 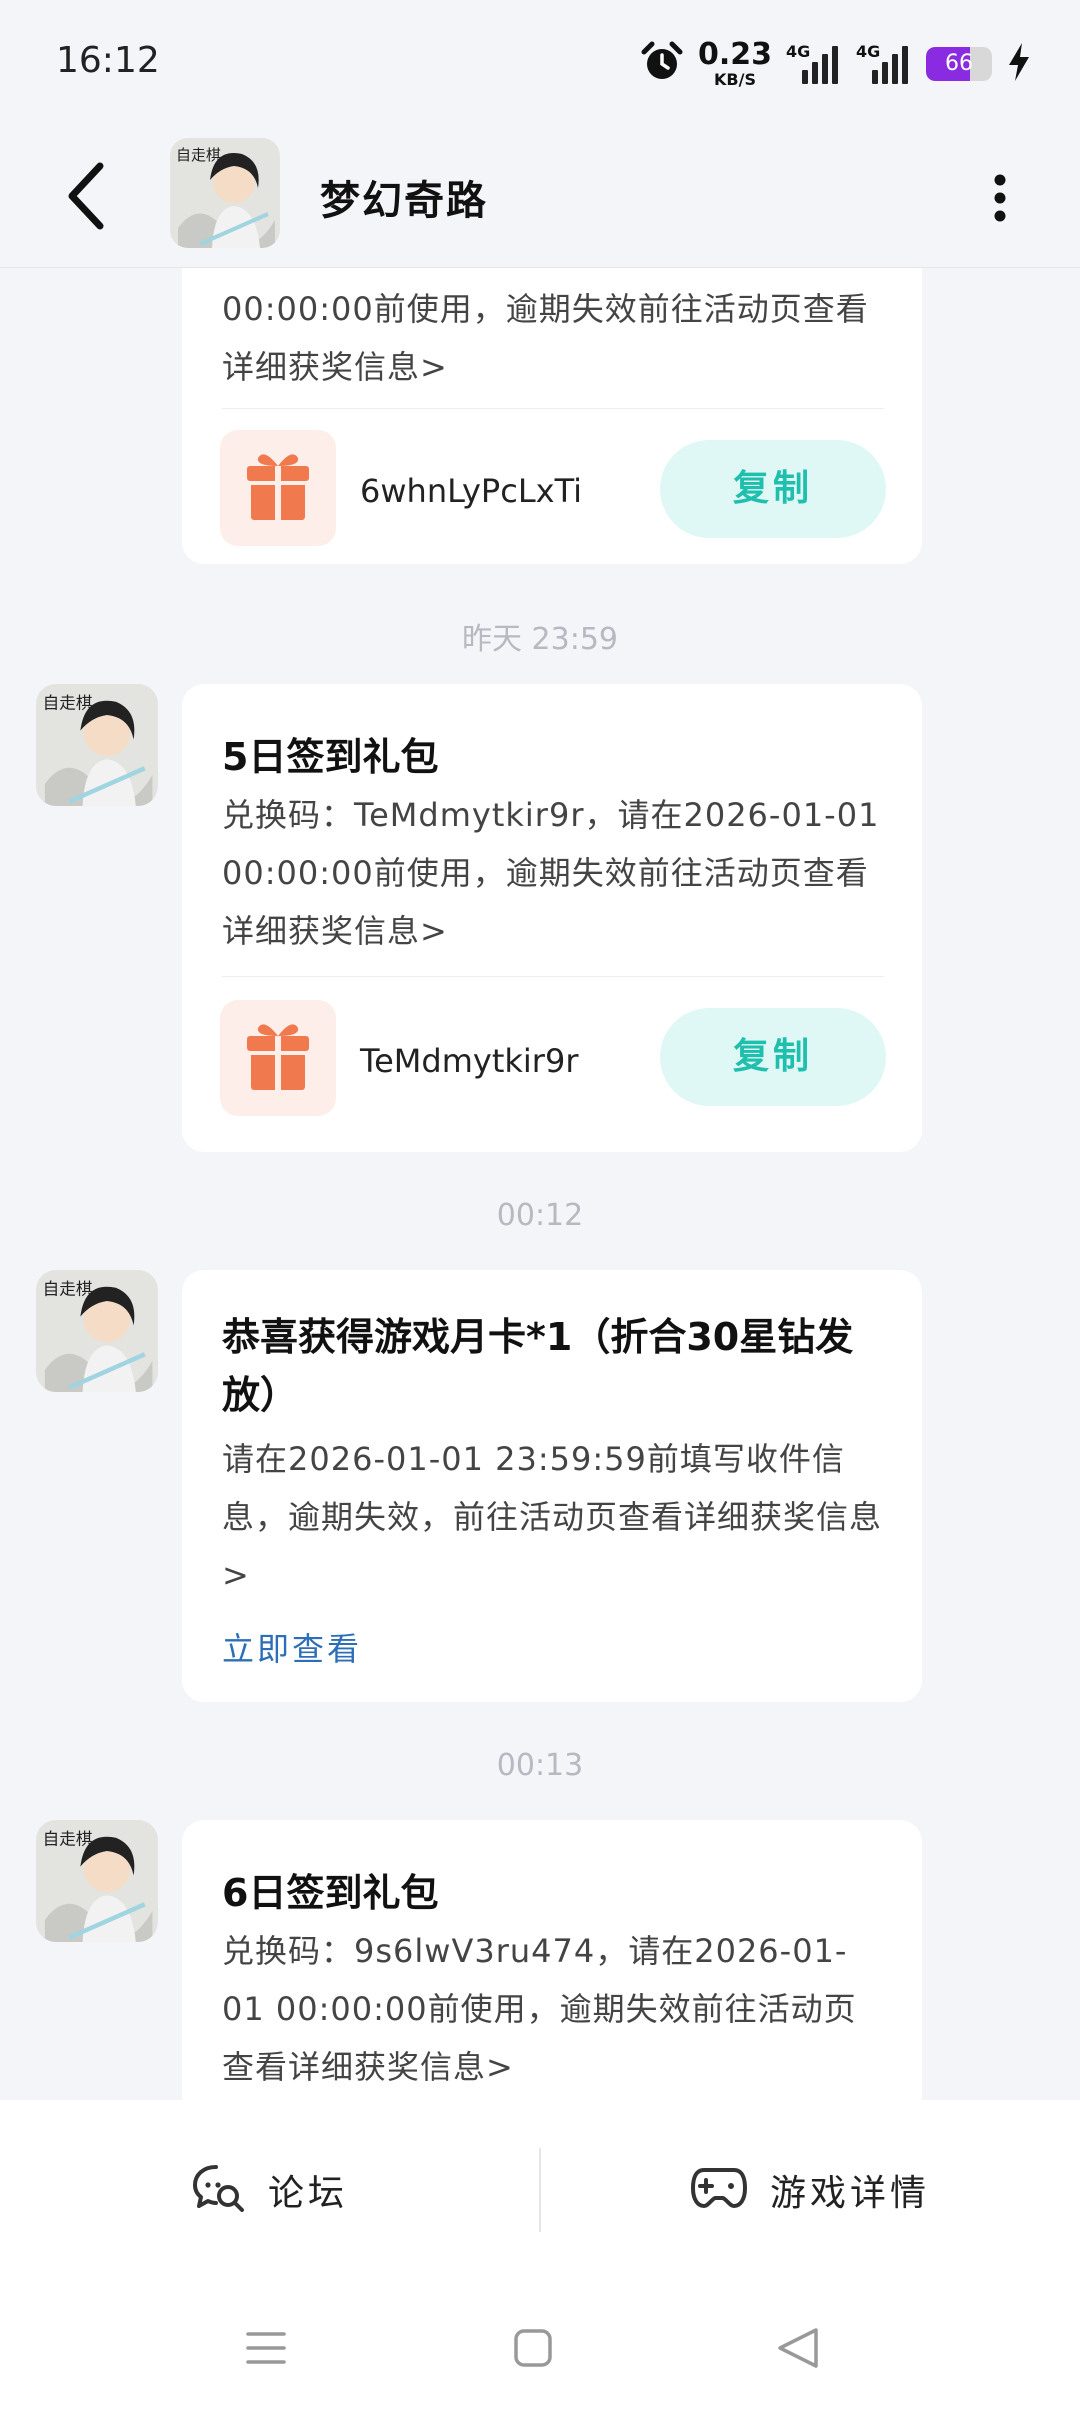 I want to click on back-arrow-icon, so click(x=86, y=196).